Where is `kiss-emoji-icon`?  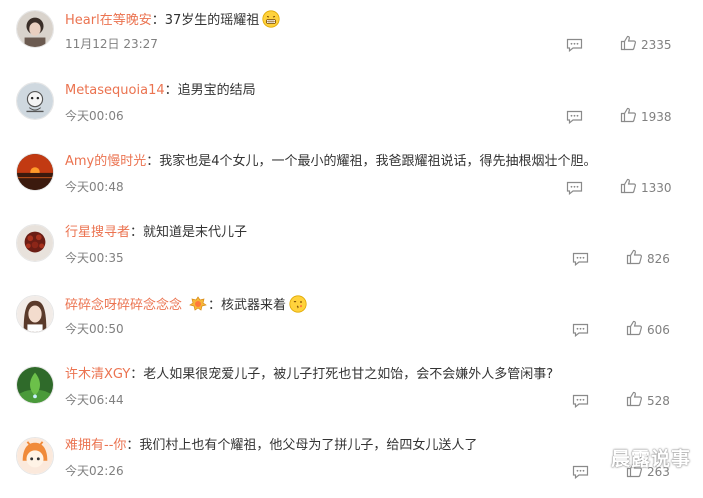
kiss-emoji-icon is located at coordinates (298, 307).